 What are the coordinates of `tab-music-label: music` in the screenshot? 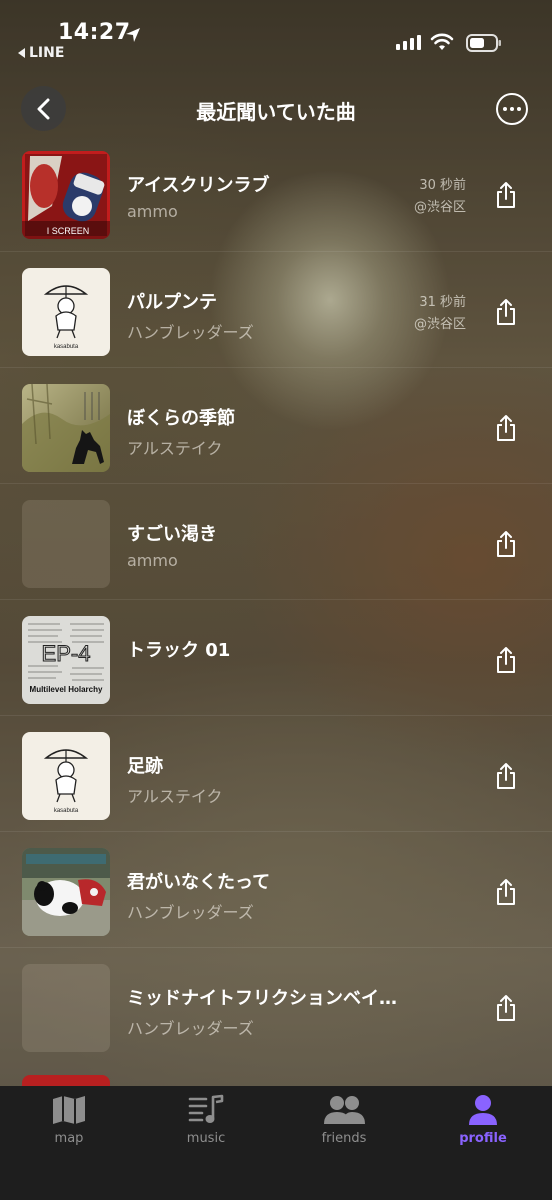 It's located at (206, 1138).